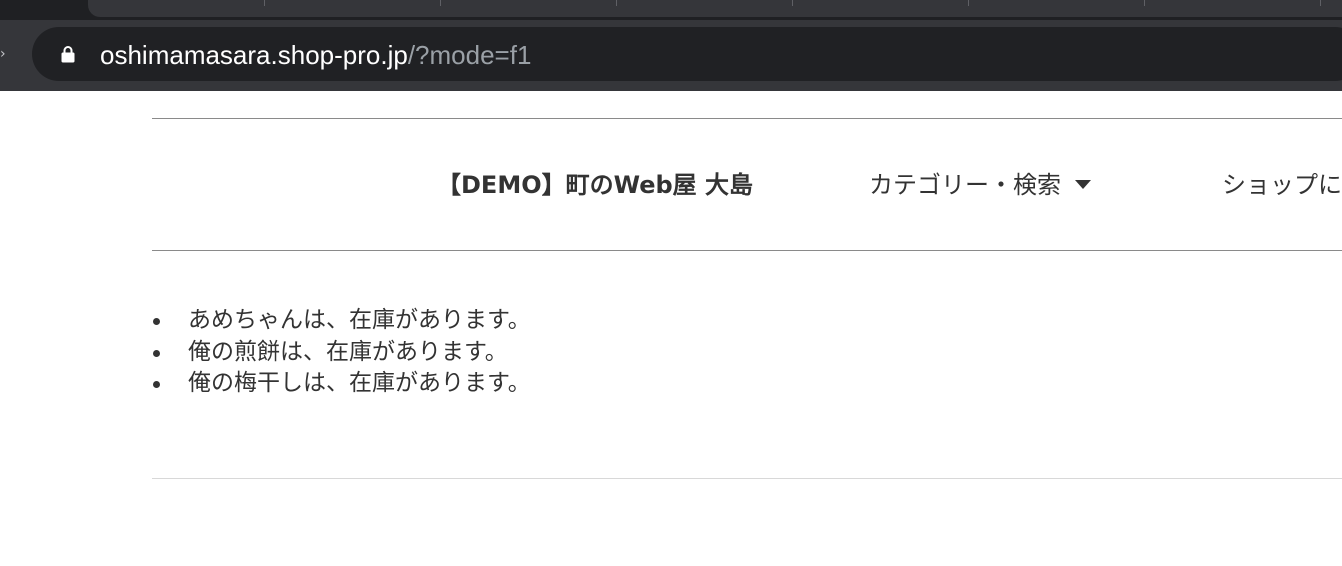 This screenshot has width=1342, height=566. Describe the element at coordinates (1282, 185) in the screenshot. I see `nav-shop-link: ショップに` at that location.